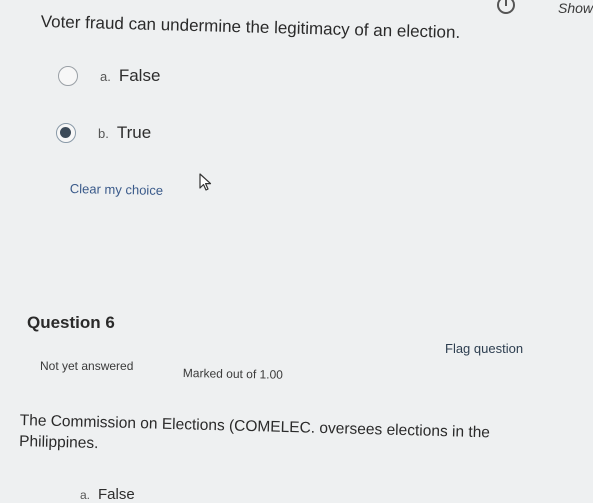 The height and width of the screenshot is (503, 593). Describe the element at coordinates (484, 348) in the screenshot. I see `flag-question-link: Flag question` at that location.